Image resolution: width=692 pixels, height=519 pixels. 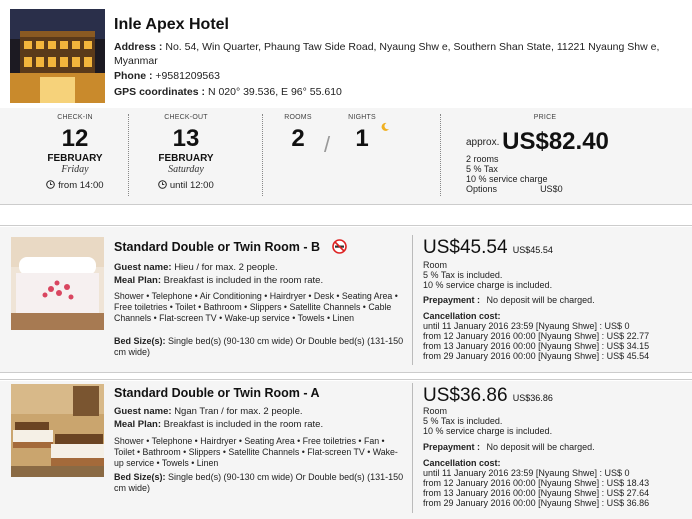 I want to click on room-title: Standard Double or Twin Room - A, so click(x=217, y=393).